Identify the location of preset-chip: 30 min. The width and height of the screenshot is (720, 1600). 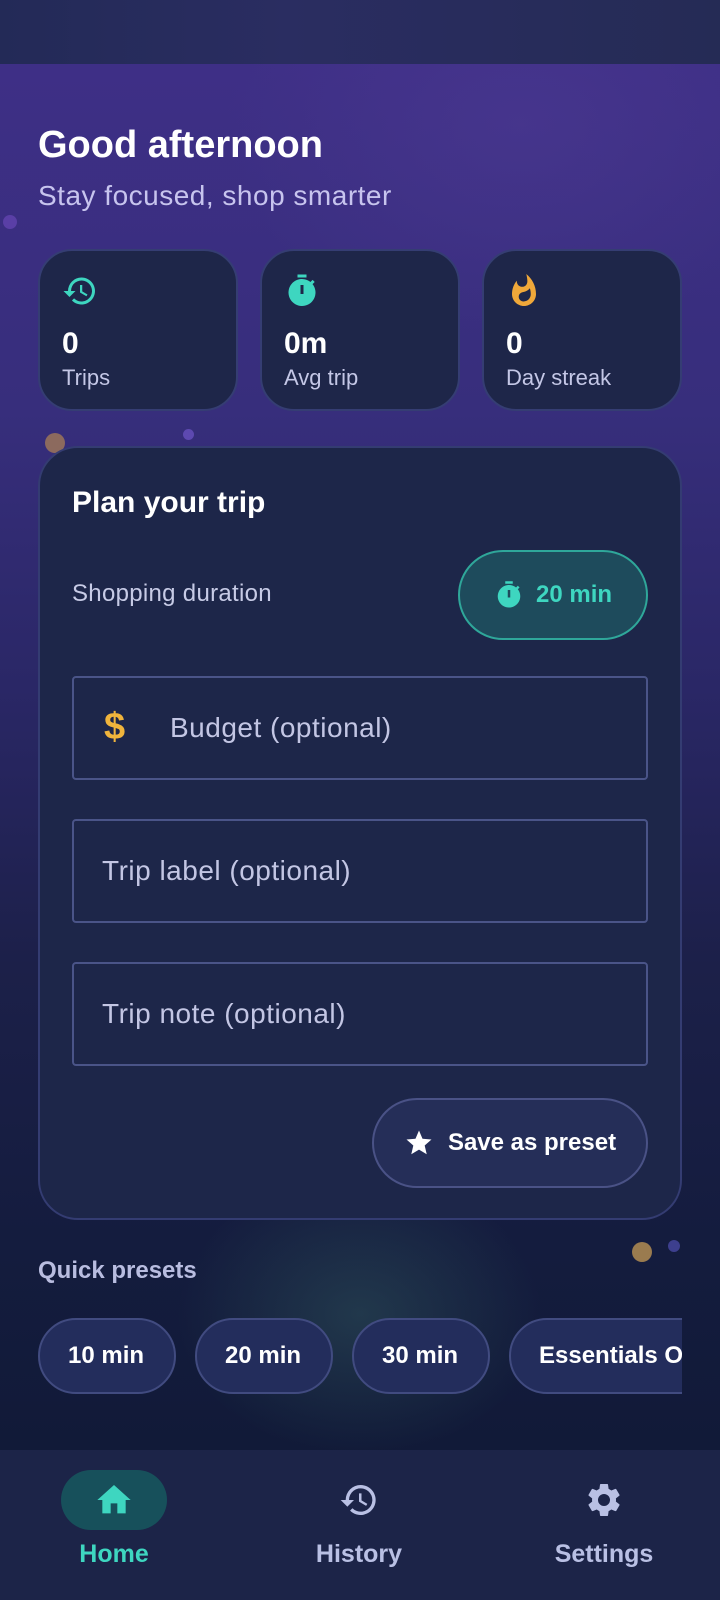
(421, 1356).